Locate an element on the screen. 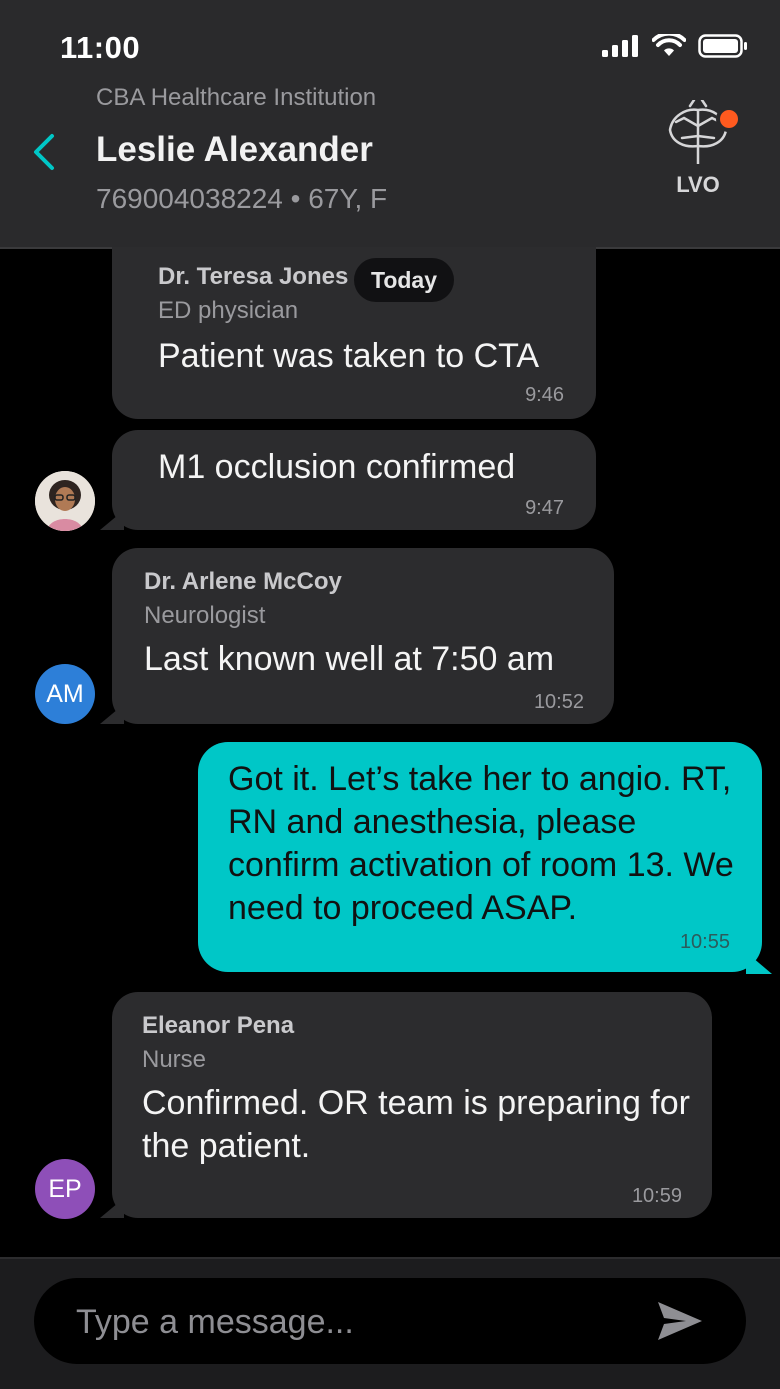 This screenshot has width=780, height=1389. status-icons is located at coordinates (675, 46).